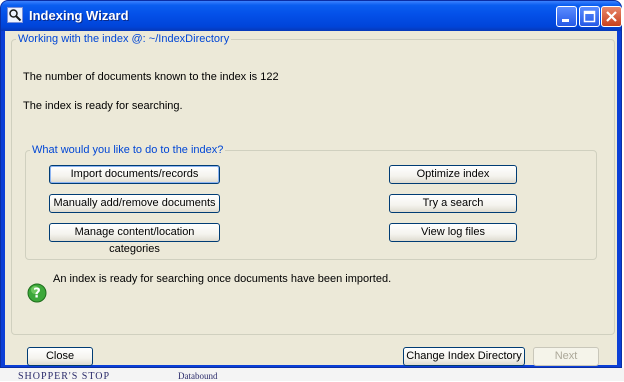 This screenshot has height=382, width=624. What do you see at coordinates (453, 203) in the screenshot?
I see `try-search-button: Try a search` at bounding box center [453, 203].